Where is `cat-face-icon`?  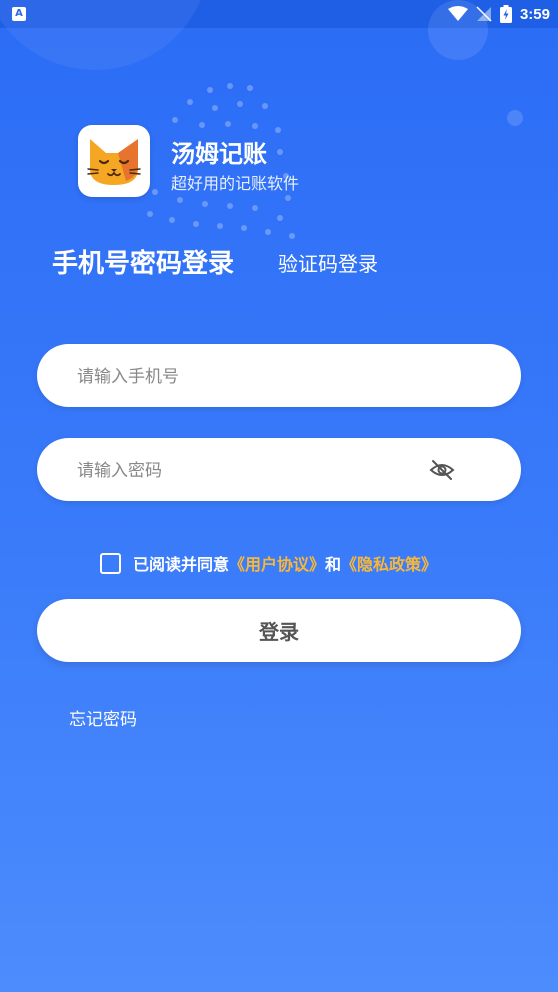 cat-face-icon is located at coordinates (114, 162).